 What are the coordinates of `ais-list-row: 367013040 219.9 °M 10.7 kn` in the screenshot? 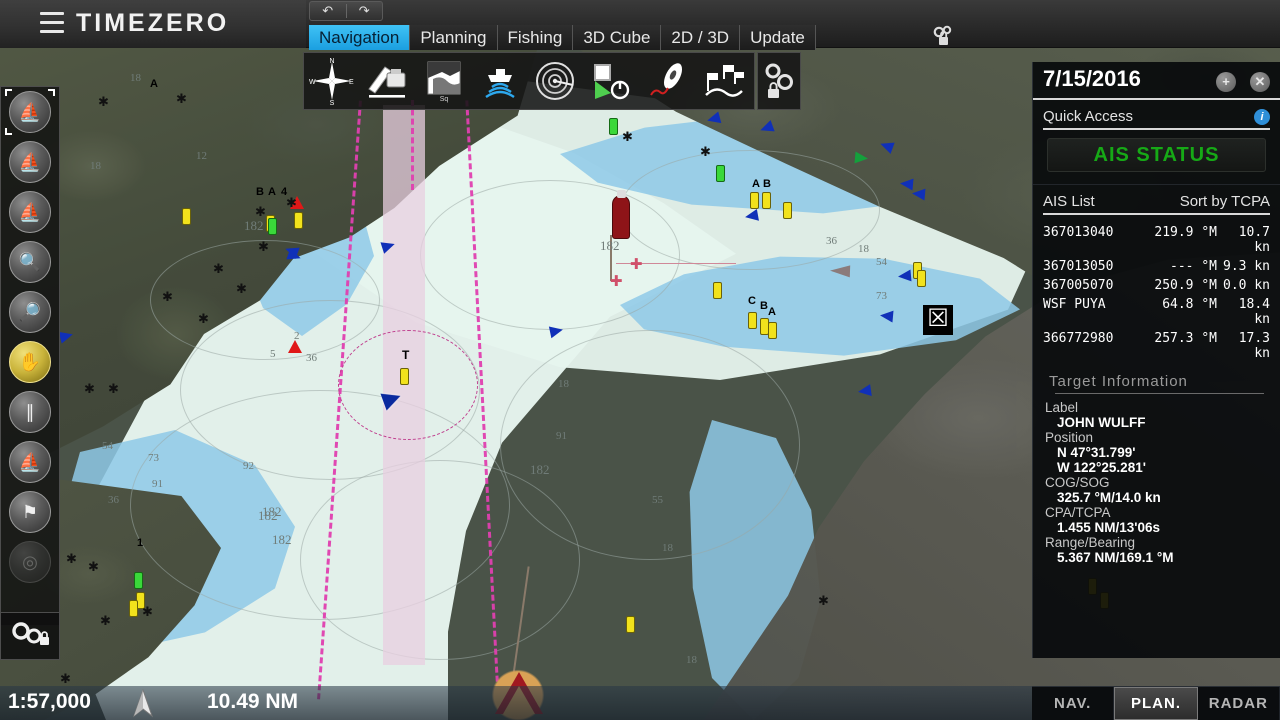 It's located at (1156, 240).